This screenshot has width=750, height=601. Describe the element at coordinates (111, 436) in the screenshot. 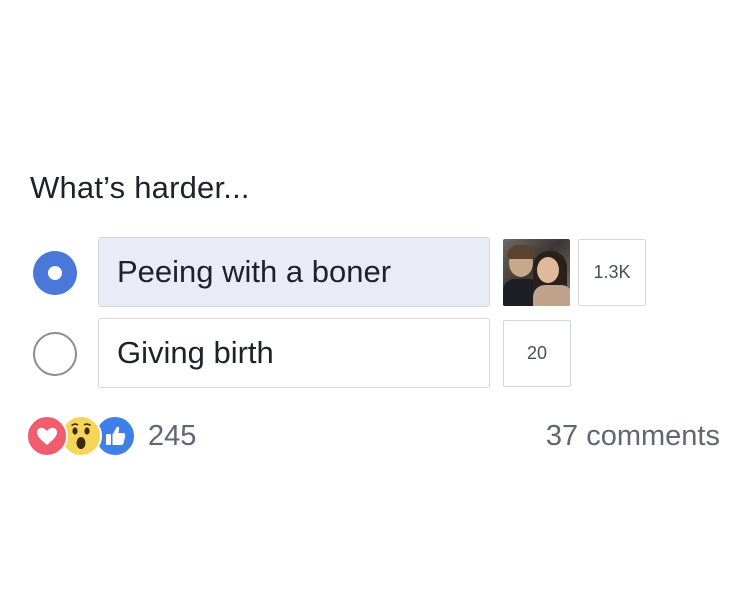

I see `reactions-summary: 245` at that location.